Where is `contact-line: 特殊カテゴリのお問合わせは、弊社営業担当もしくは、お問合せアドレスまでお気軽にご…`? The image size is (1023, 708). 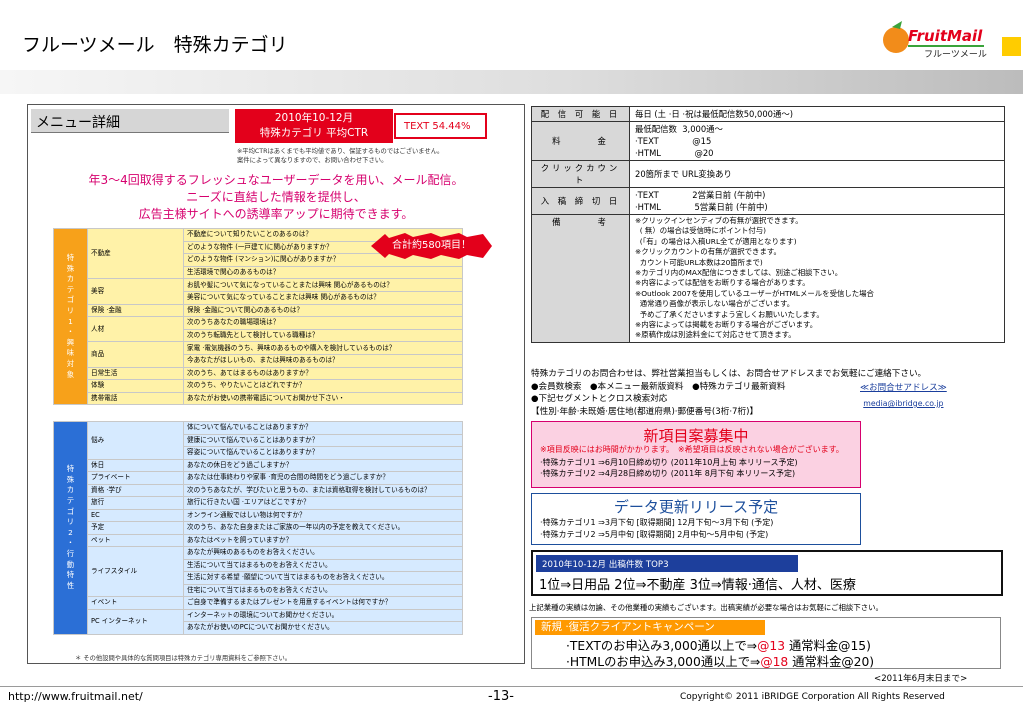
contact-line: 特殊カテゴリのお問合わせは、弊社営業担当もしくは、お問合せアドレスまでお気軽にご… is located at coordinates (729, 374).